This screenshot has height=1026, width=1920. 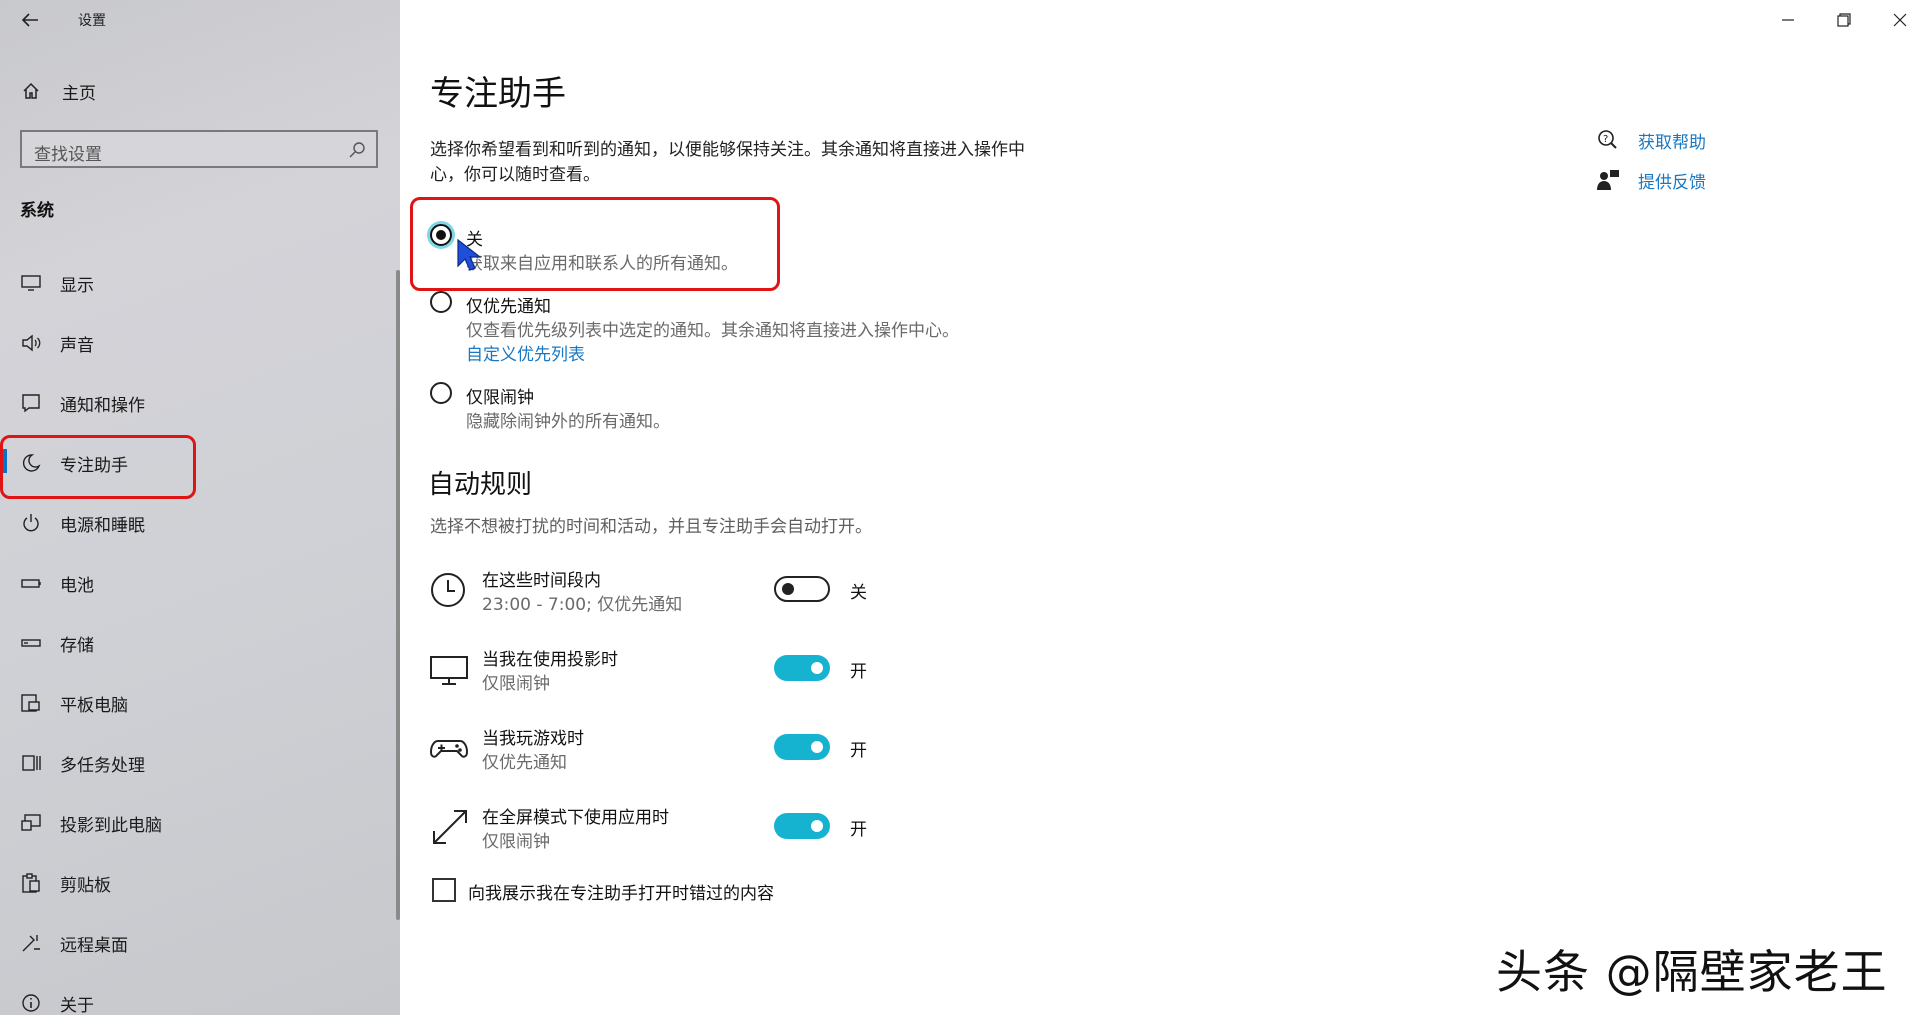 What do you see at coordinates (550, 660) in the screenshot?
I see `rule-title: 当我在使用投影时` at bounding box center [550, 660].